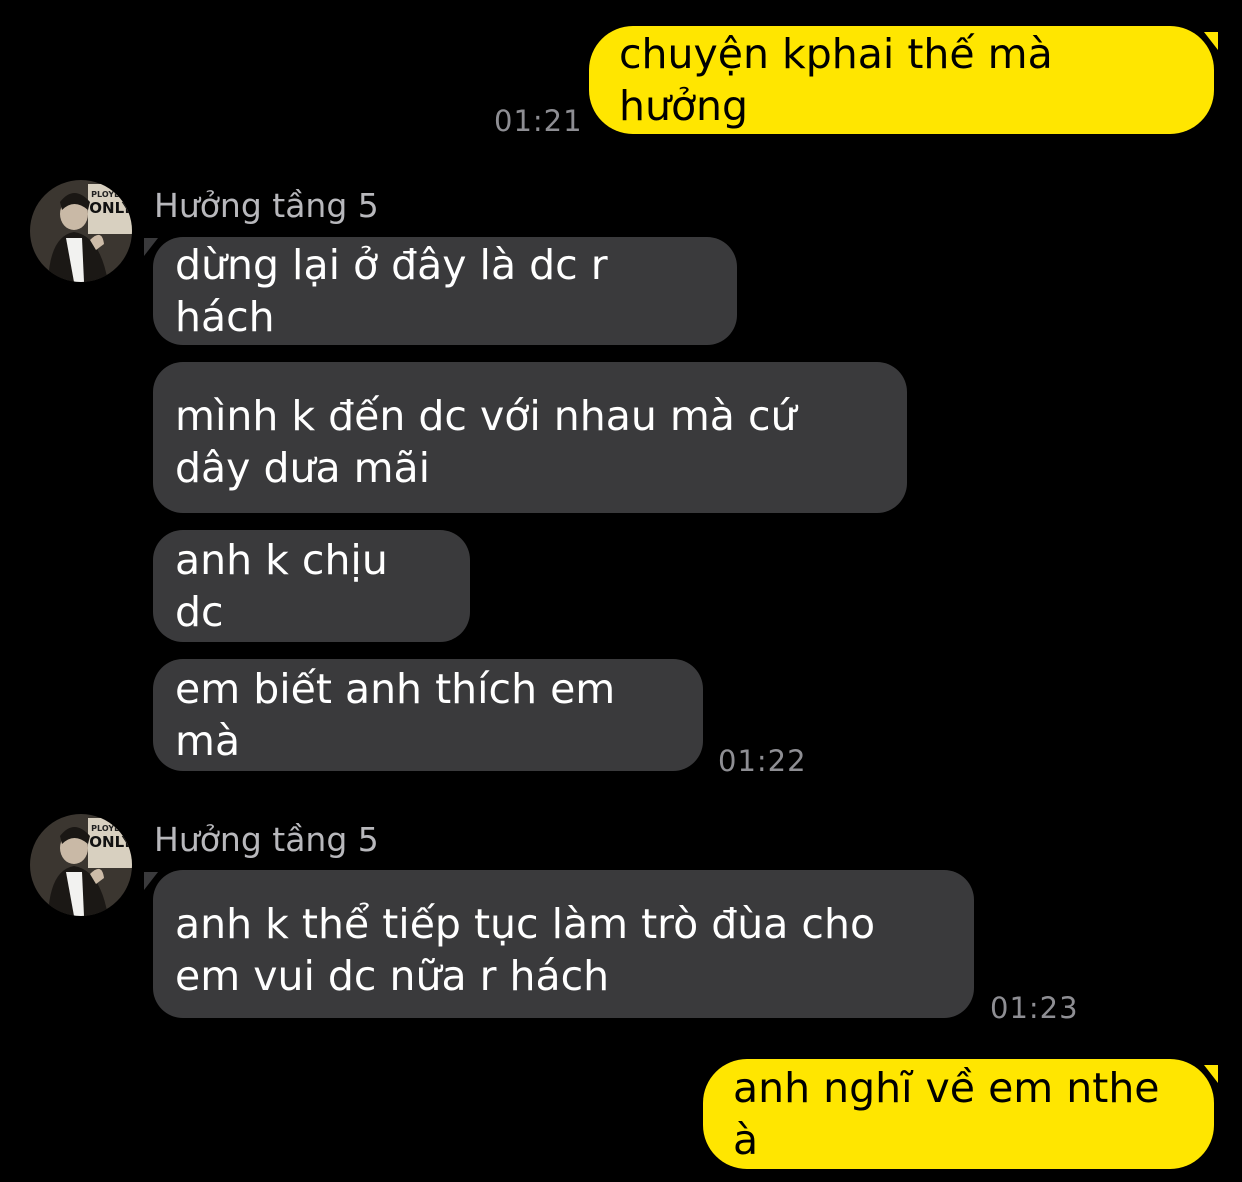 This screenshot has width=1242, height=1182. What do you see at coordinates (1034, 1008) in the screenshot?
I see `message-timestamp: 01:23` at bounding box center [1034, 1008].